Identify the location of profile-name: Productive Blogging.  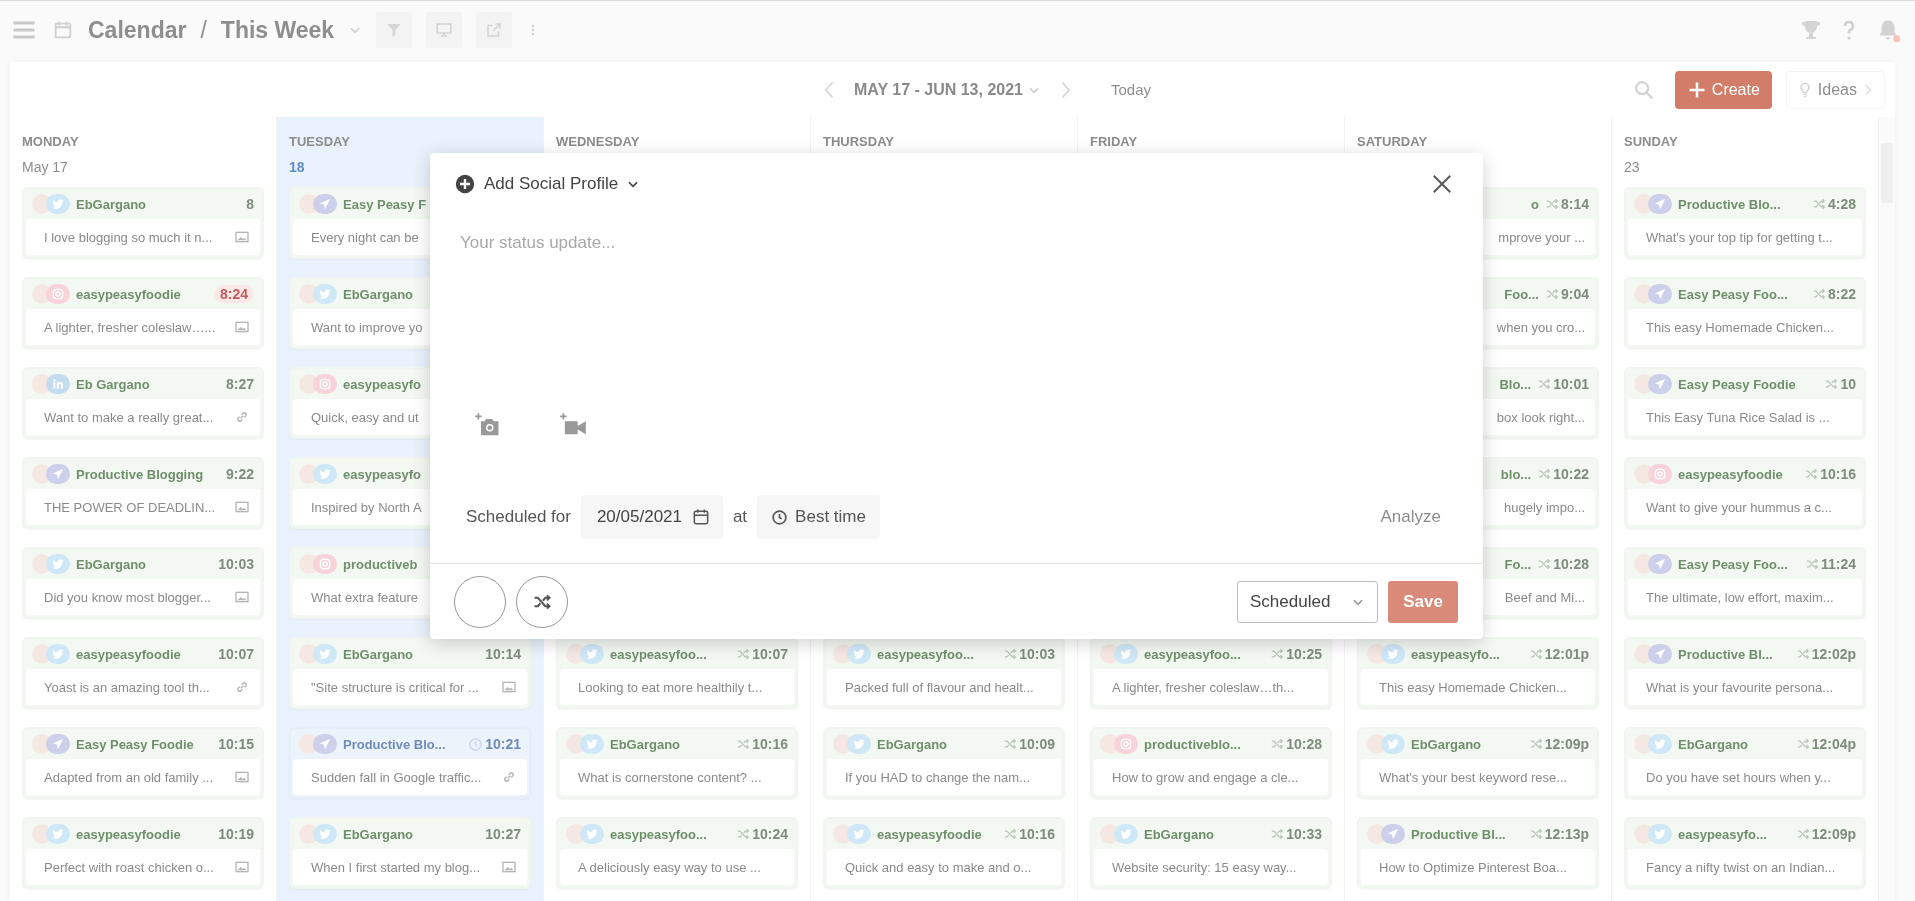
(140, 474).